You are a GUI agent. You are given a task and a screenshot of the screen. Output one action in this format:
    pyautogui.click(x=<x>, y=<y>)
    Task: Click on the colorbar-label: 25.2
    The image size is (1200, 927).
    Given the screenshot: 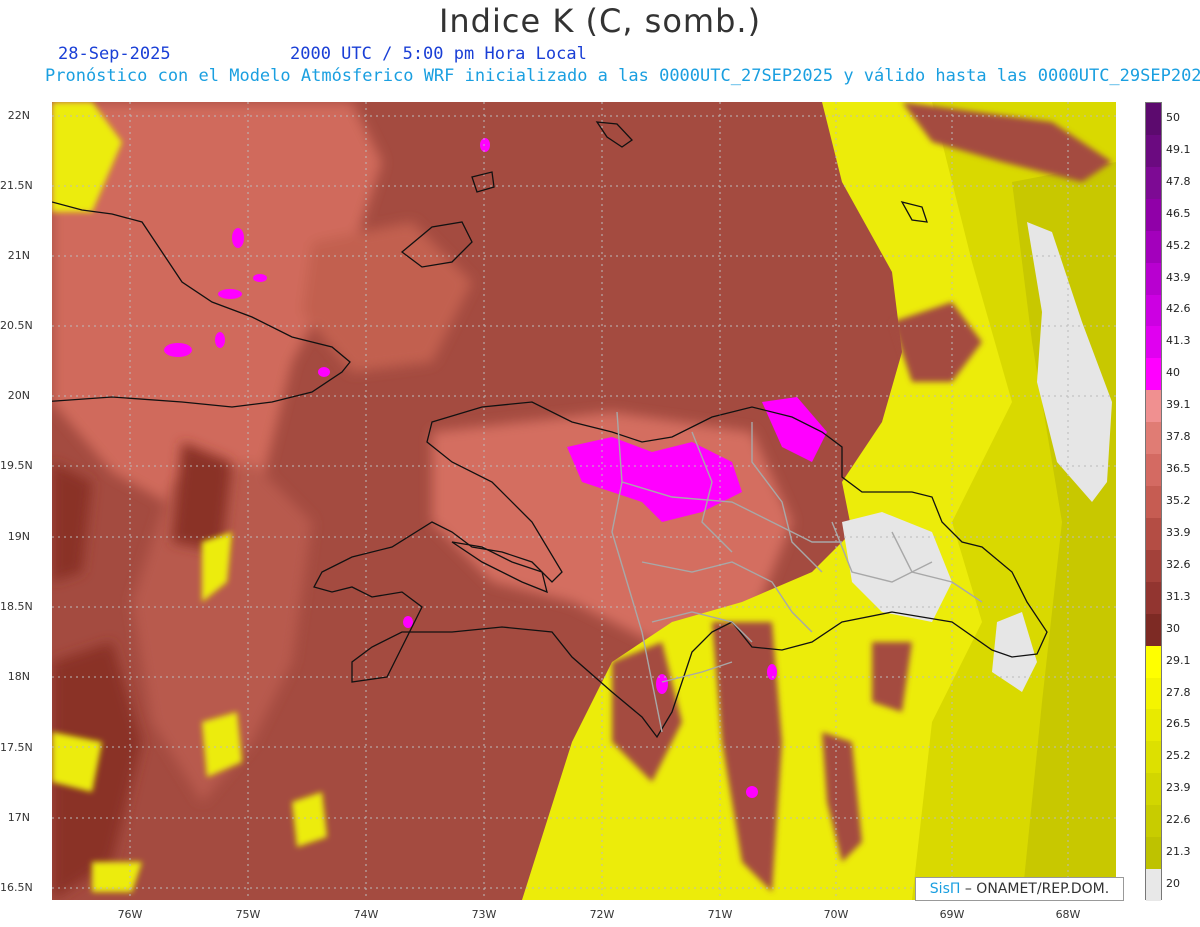 What is the action you would take?
    pyautogui.click(x=1178, y=756)
    